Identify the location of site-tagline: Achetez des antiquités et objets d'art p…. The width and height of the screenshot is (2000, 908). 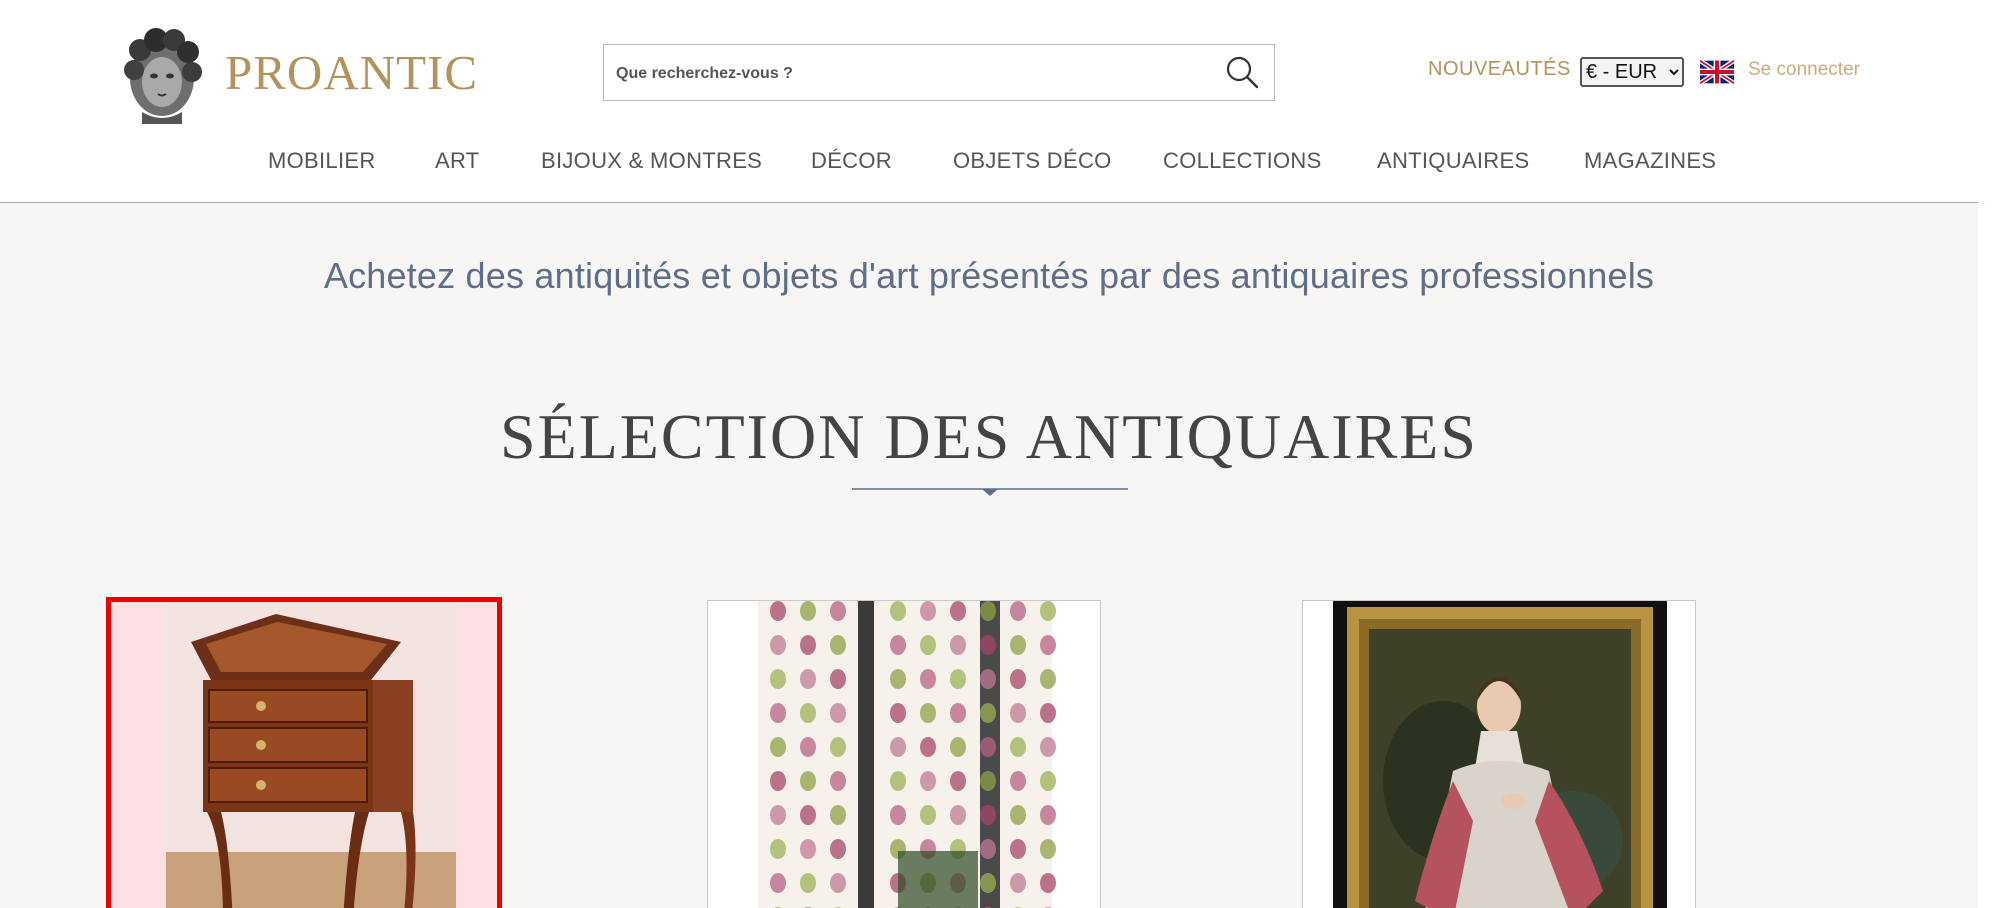
(989, 275).